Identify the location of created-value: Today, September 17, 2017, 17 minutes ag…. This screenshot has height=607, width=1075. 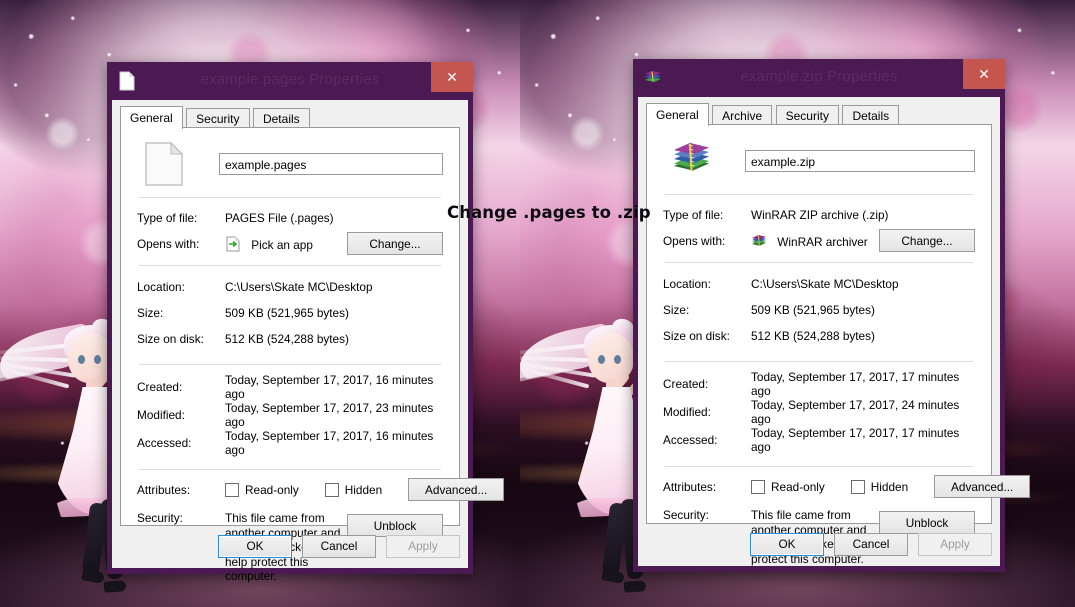
(855, 384).